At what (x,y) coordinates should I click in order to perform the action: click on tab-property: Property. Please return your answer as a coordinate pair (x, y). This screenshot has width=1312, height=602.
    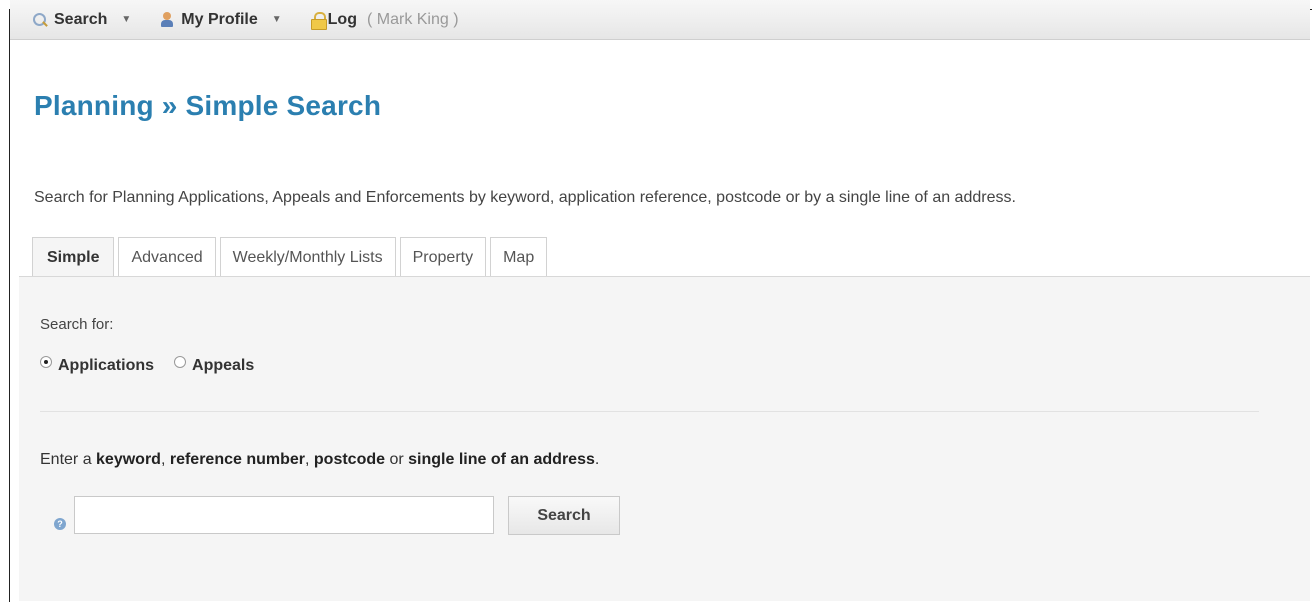
    Looking at the image, I should click on (443, 257).